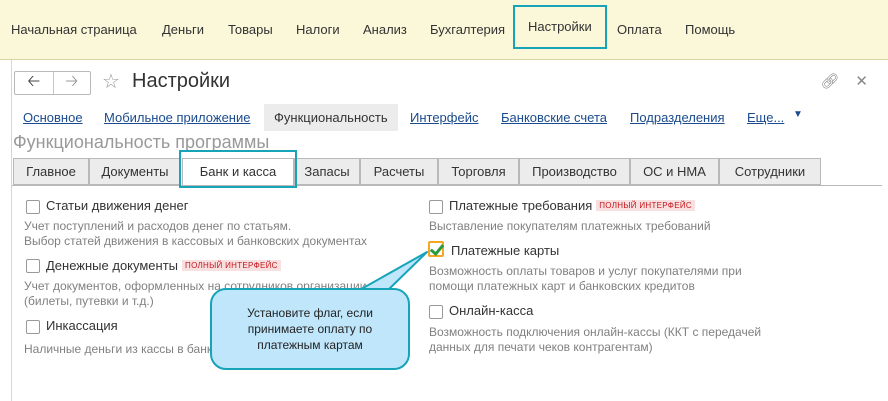  Describe the element at coordinates (436, 207) in the screenshot. I see `checkbox-payment-requests` at that location.